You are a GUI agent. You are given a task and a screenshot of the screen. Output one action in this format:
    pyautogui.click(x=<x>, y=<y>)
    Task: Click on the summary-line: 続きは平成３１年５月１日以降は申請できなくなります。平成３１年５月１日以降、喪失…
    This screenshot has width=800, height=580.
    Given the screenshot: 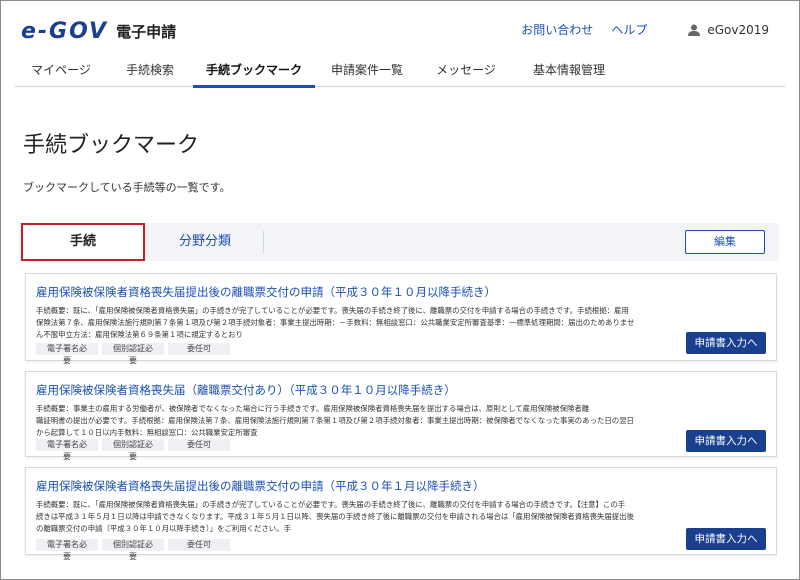 What is the action you would take?
    pyautogui.click(x=335, y=516)
    